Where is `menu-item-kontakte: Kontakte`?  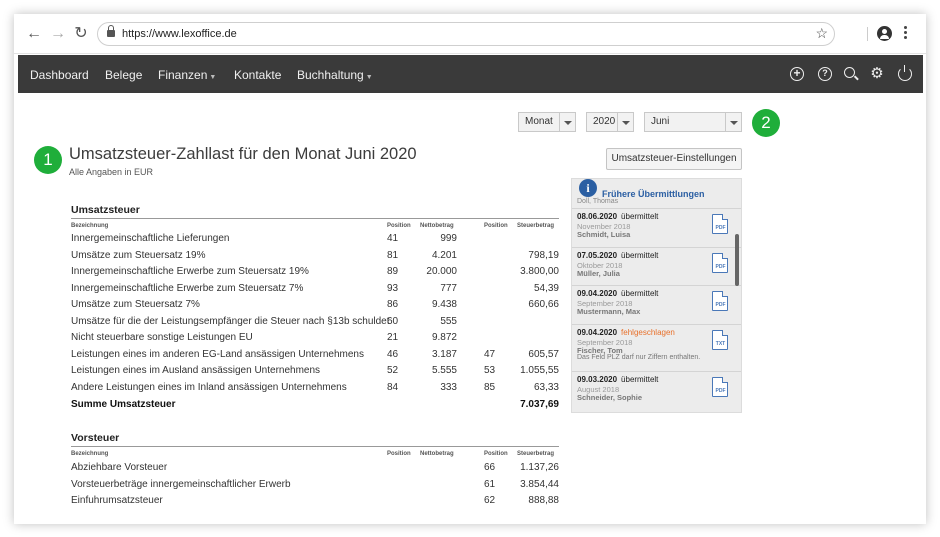 menu-item-kontakte: Kontakte is located at coordinates (257, 75).